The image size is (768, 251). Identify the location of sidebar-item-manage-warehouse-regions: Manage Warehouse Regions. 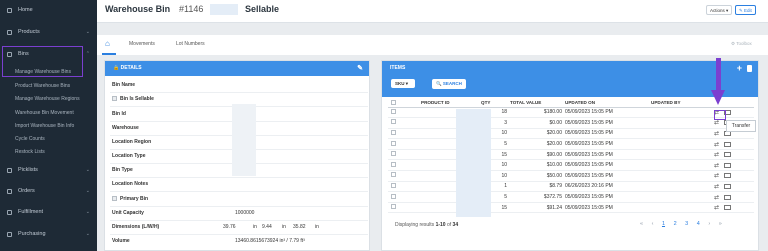
(47, 99).